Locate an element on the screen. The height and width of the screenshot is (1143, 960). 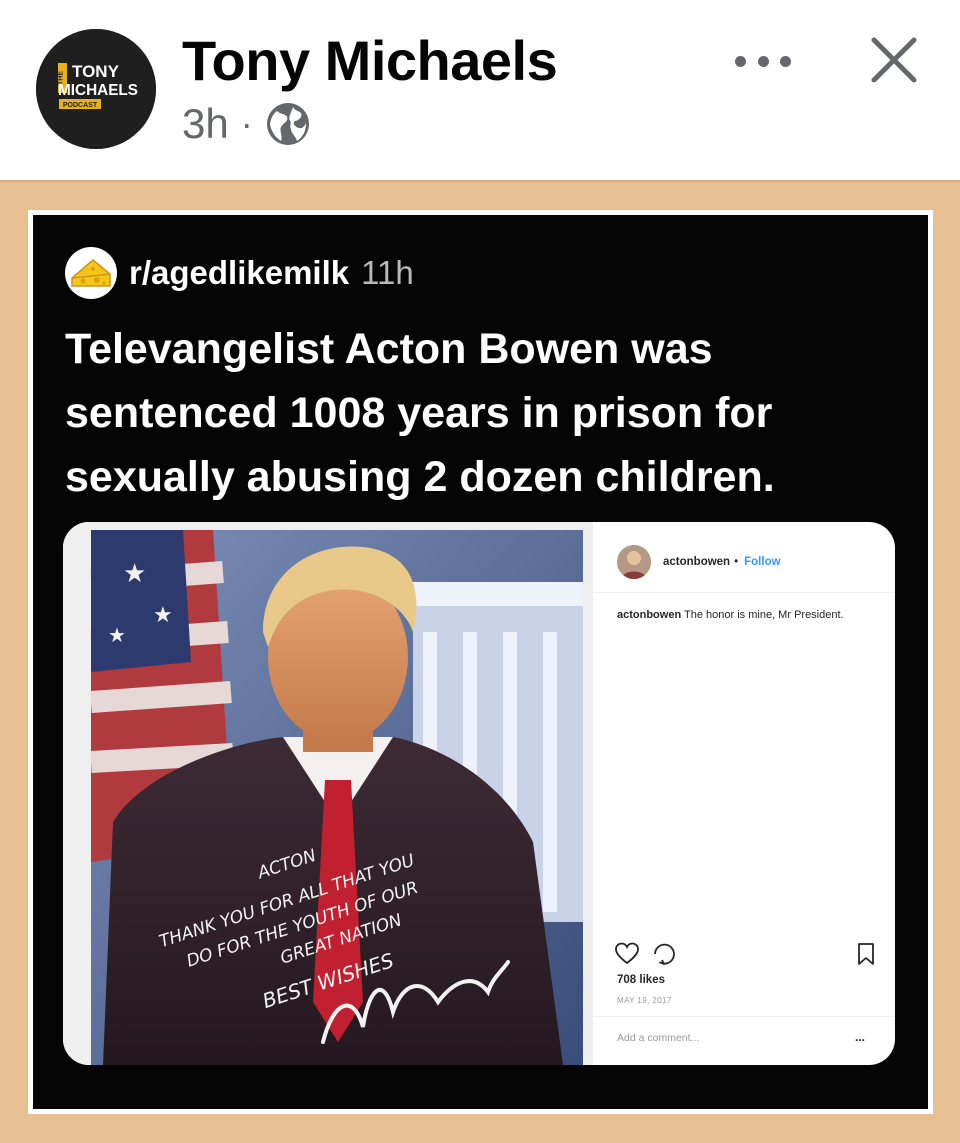
ig-follow-button: Follow is located at coordinates (762, 562).